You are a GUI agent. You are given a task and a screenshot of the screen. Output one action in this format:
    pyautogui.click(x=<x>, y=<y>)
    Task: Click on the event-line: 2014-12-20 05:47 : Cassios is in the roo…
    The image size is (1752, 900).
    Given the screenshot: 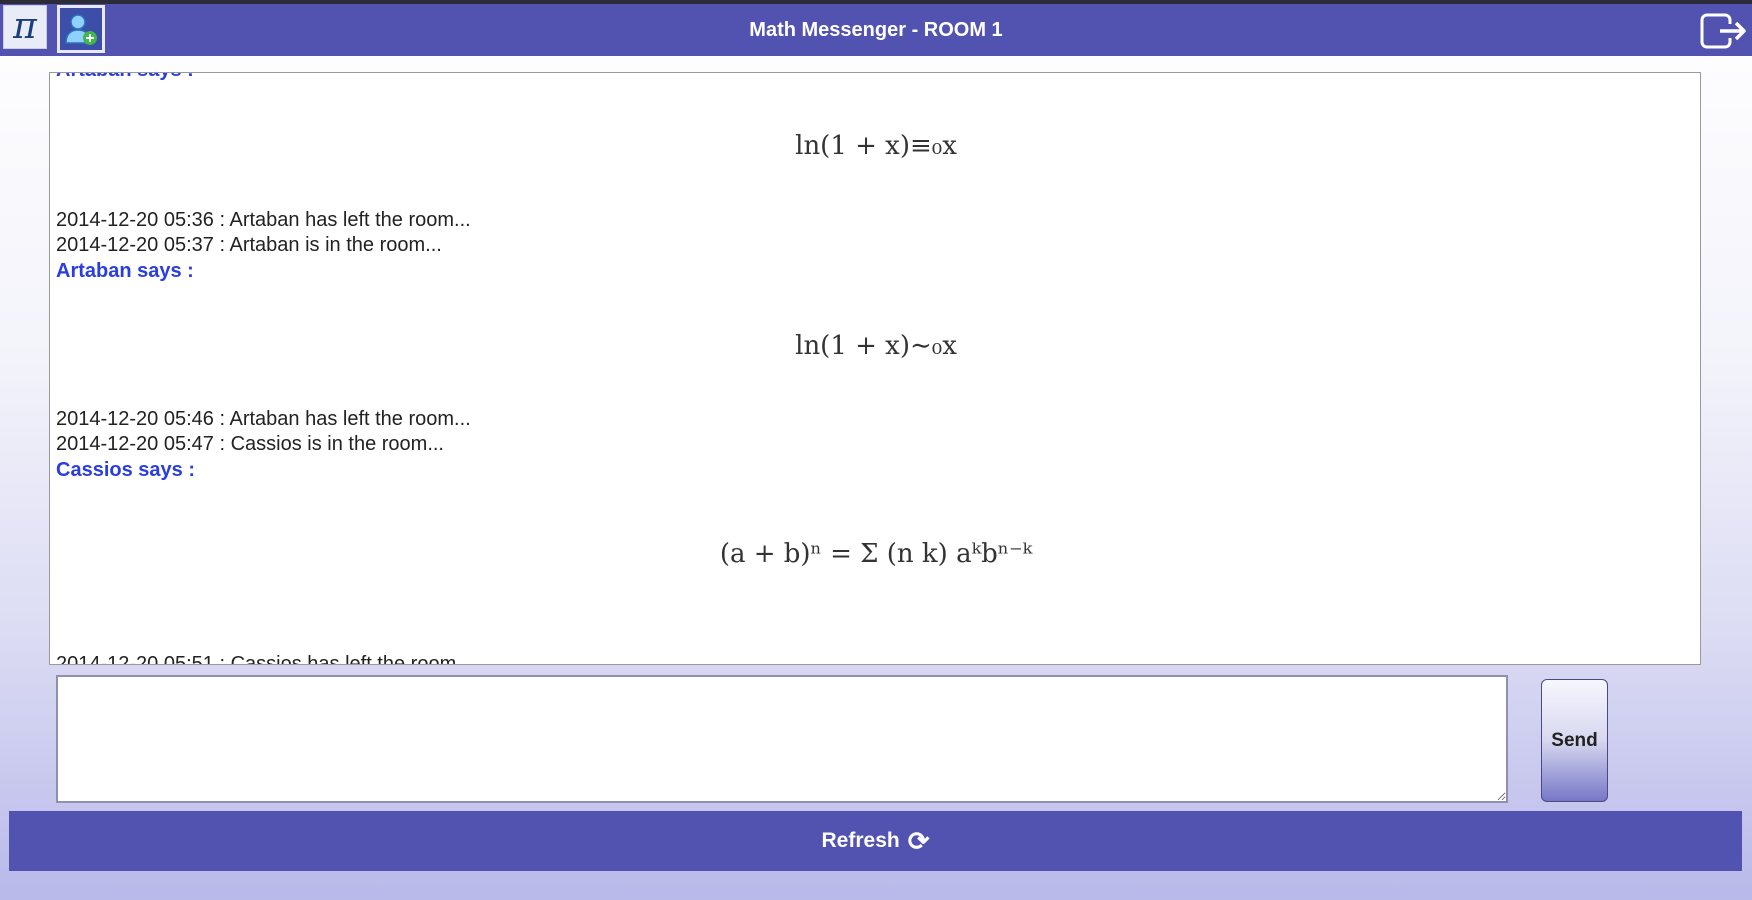 What is the action you would take?
    pyautogui.click(x=250, y=444)
    